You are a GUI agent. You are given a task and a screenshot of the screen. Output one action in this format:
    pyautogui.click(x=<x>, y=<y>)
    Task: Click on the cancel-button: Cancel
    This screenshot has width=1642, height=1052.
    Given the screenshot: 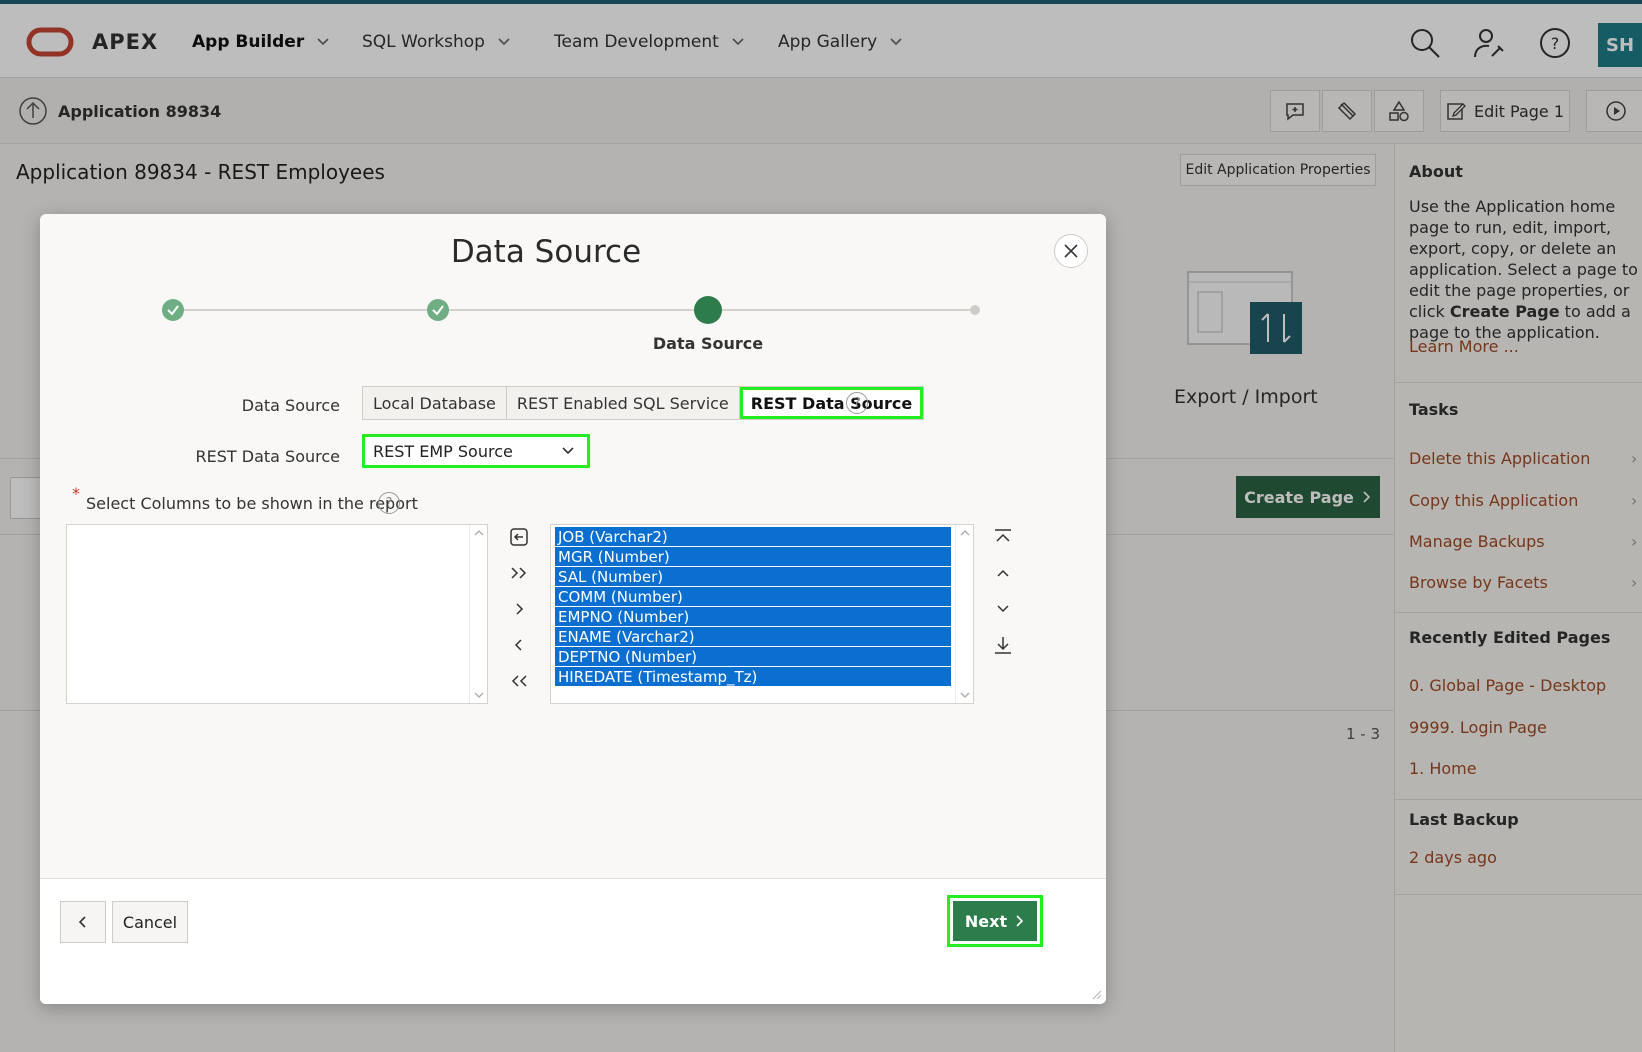 What is the action you would take?
    pyautogui.click(x=150, y=922)
    